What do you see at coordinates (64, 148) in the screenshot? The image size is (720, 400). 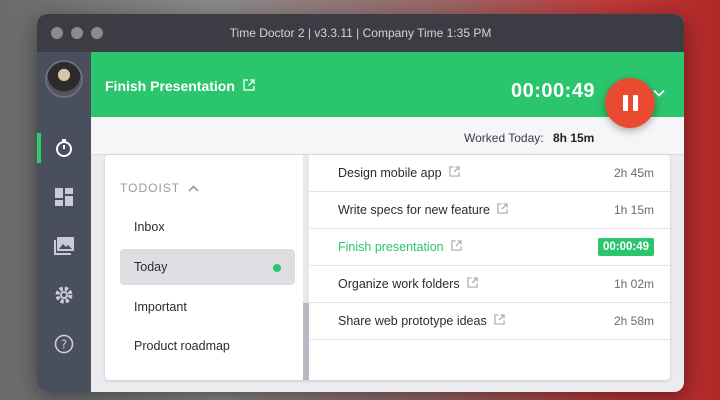 I see `timer-icon` at bounding box center [64, 148].